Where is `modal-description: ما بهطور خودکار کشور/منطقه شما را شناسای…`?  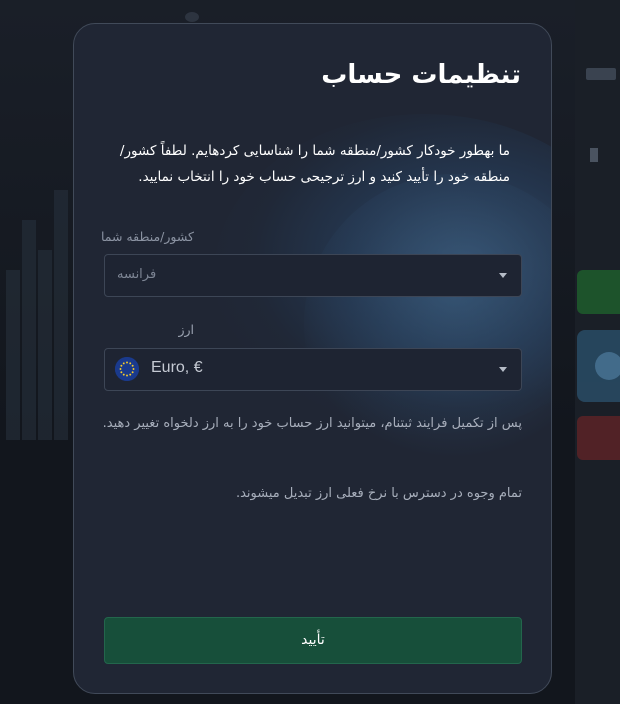
modal-description: ما بهطور خودکار کشور/منطقه شما را شناسای… is located at coordinates (314, 164).